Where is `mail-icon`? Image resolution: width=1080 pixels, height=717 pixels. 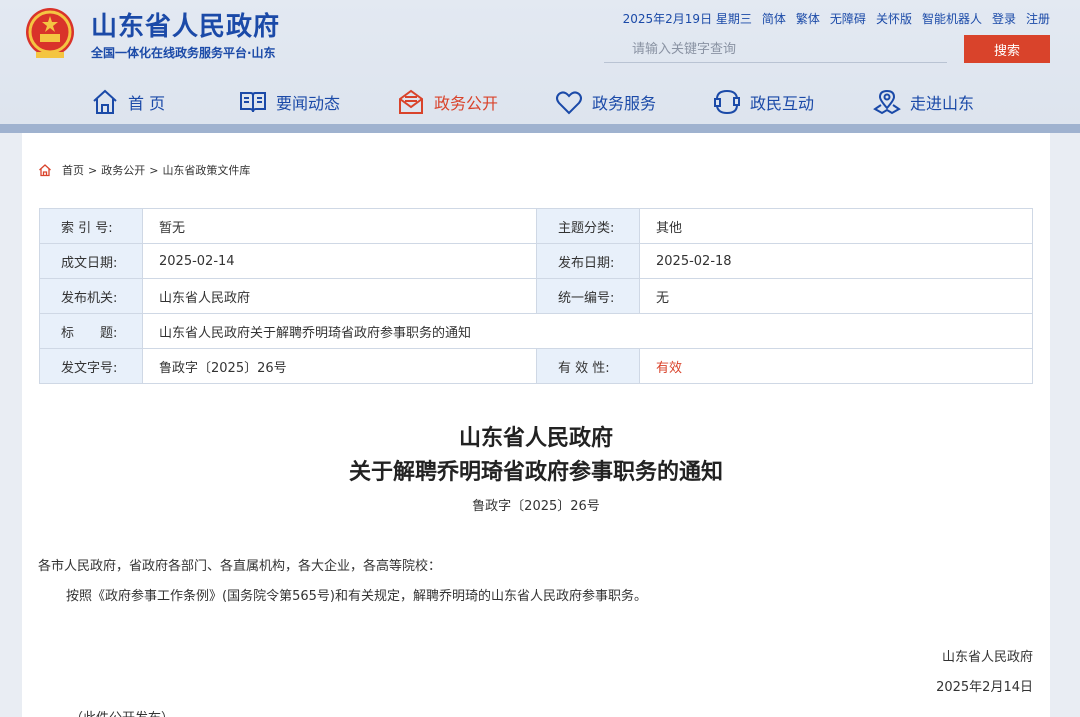 mail-icon is located at coordinates (411, 101).